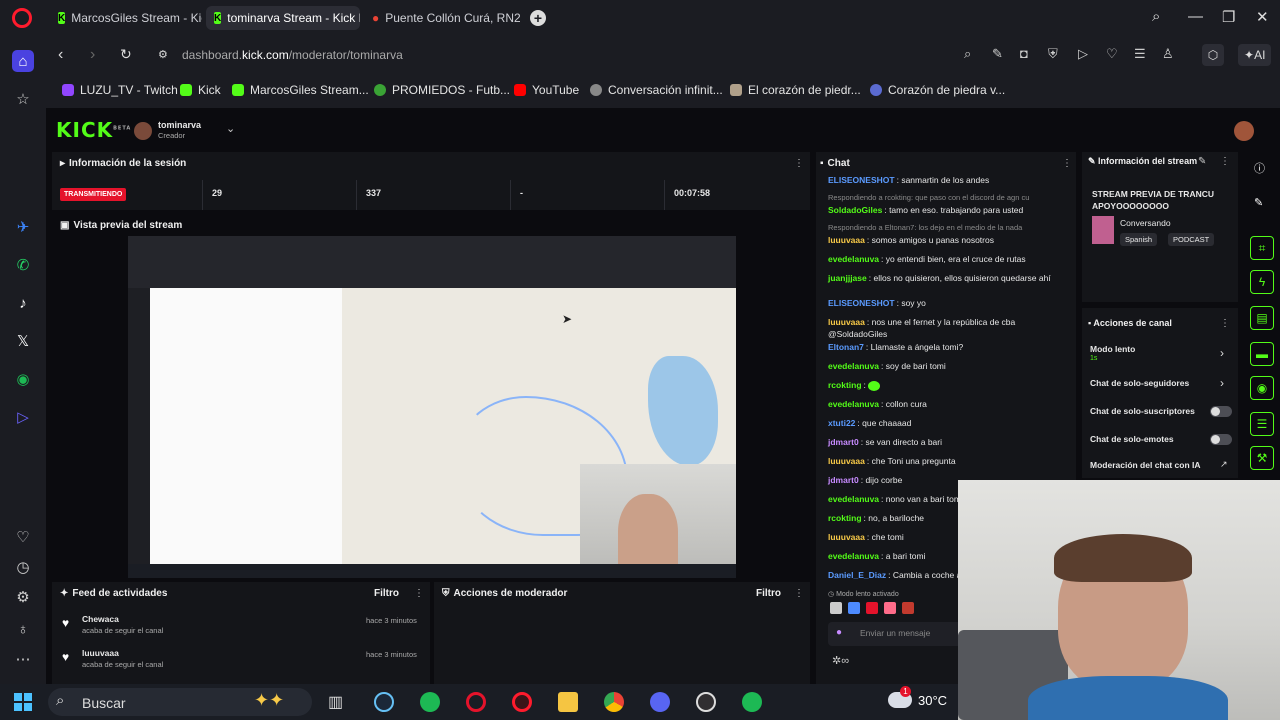 Image resolution: width=1280 pixels, height=720 pixels. What do you see at coordinates (1161, 467) in the screenshot?
I see `ai-moderation-row: Moderación del chat con IA ↗` at bounding box center [1161, 467].